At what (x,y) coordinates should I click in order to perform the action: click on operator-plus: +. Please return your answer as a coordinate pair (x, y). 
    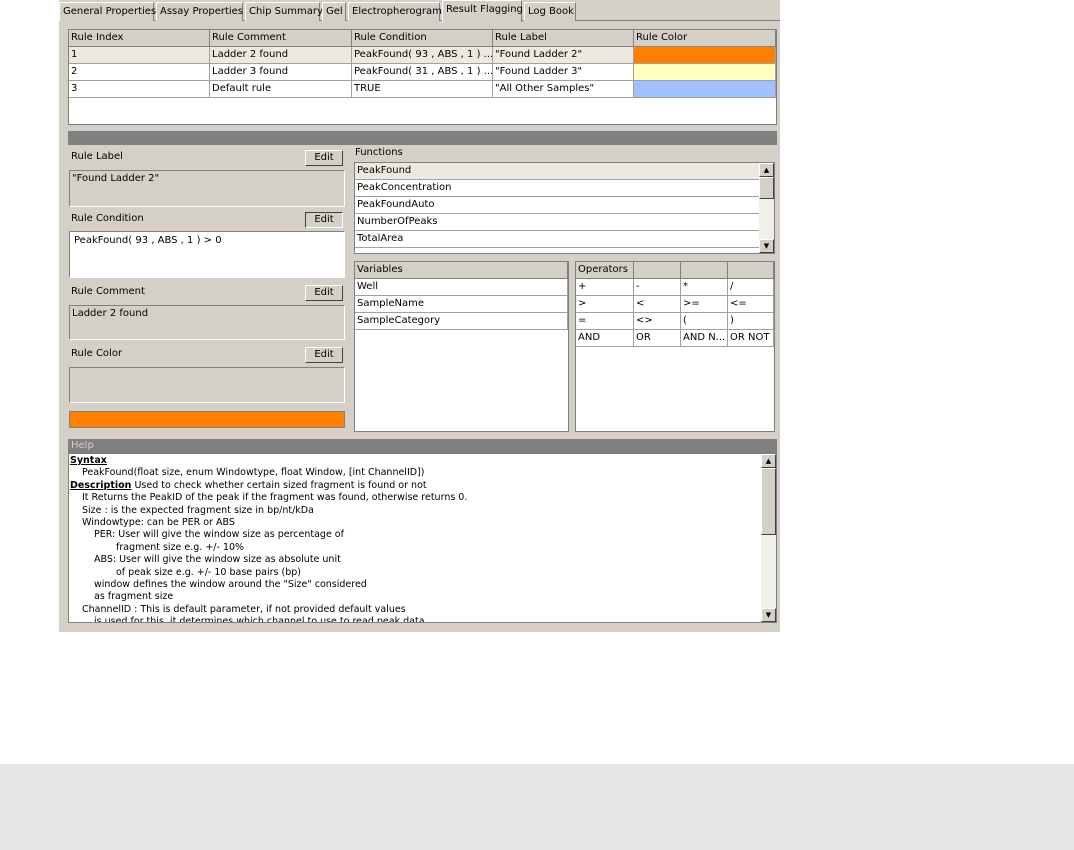
    Looking at the image, I should click on (605, 287).